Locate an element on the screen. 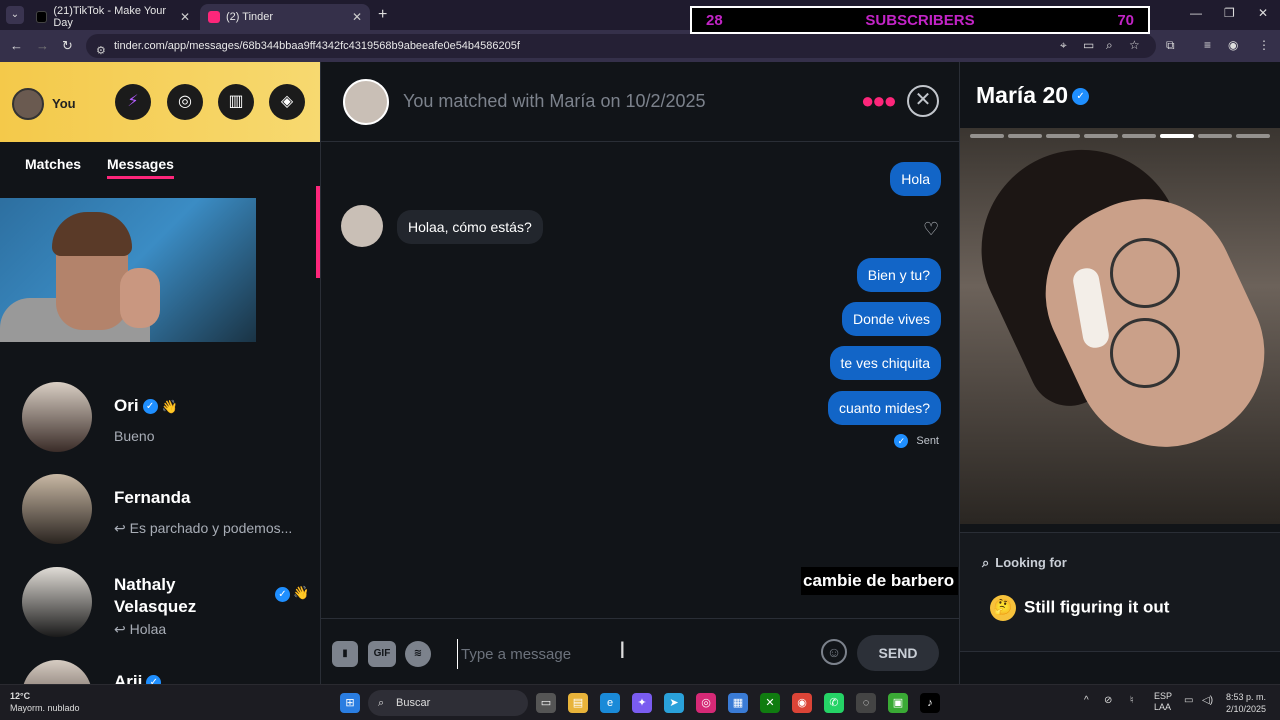  profile-photo is located at coordinates (1120, 326).